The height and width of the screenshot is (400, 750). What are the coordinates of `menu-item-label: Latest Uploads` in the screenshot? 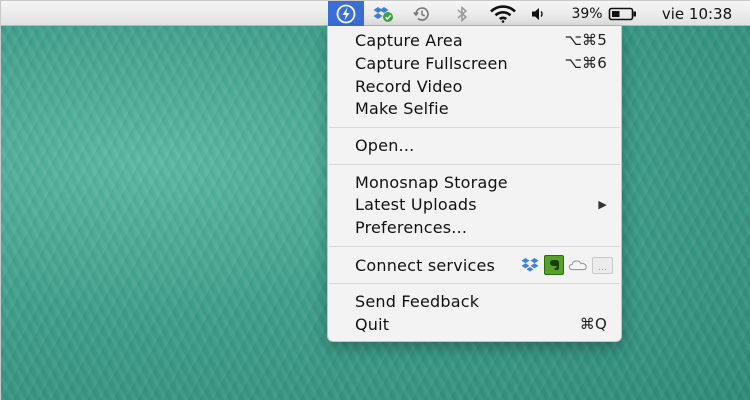 It's located at (416, 204).